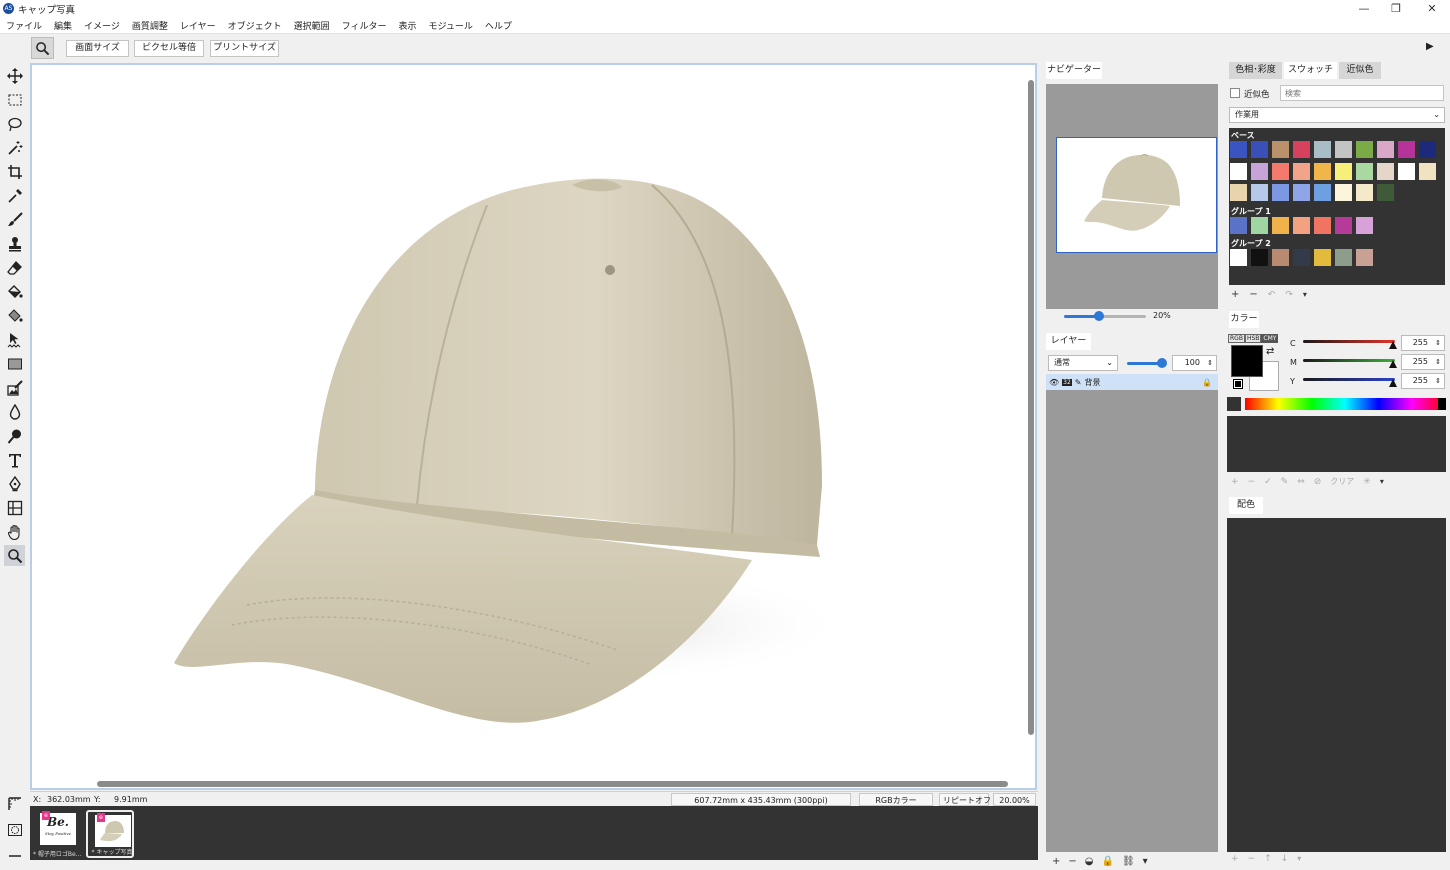  What do you see at coordinates (1382, 481) in the screenshot?
I see `color-list-menu-icon: ▾` at bounding box center [1382, 481].